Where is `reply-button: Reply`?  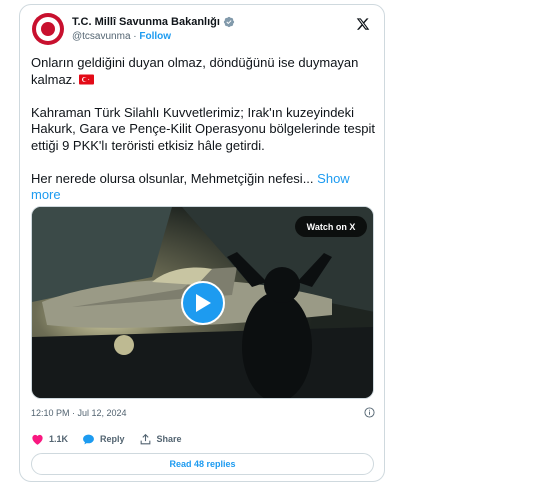 reply-button: Reply is located at coordinates (103, 439).